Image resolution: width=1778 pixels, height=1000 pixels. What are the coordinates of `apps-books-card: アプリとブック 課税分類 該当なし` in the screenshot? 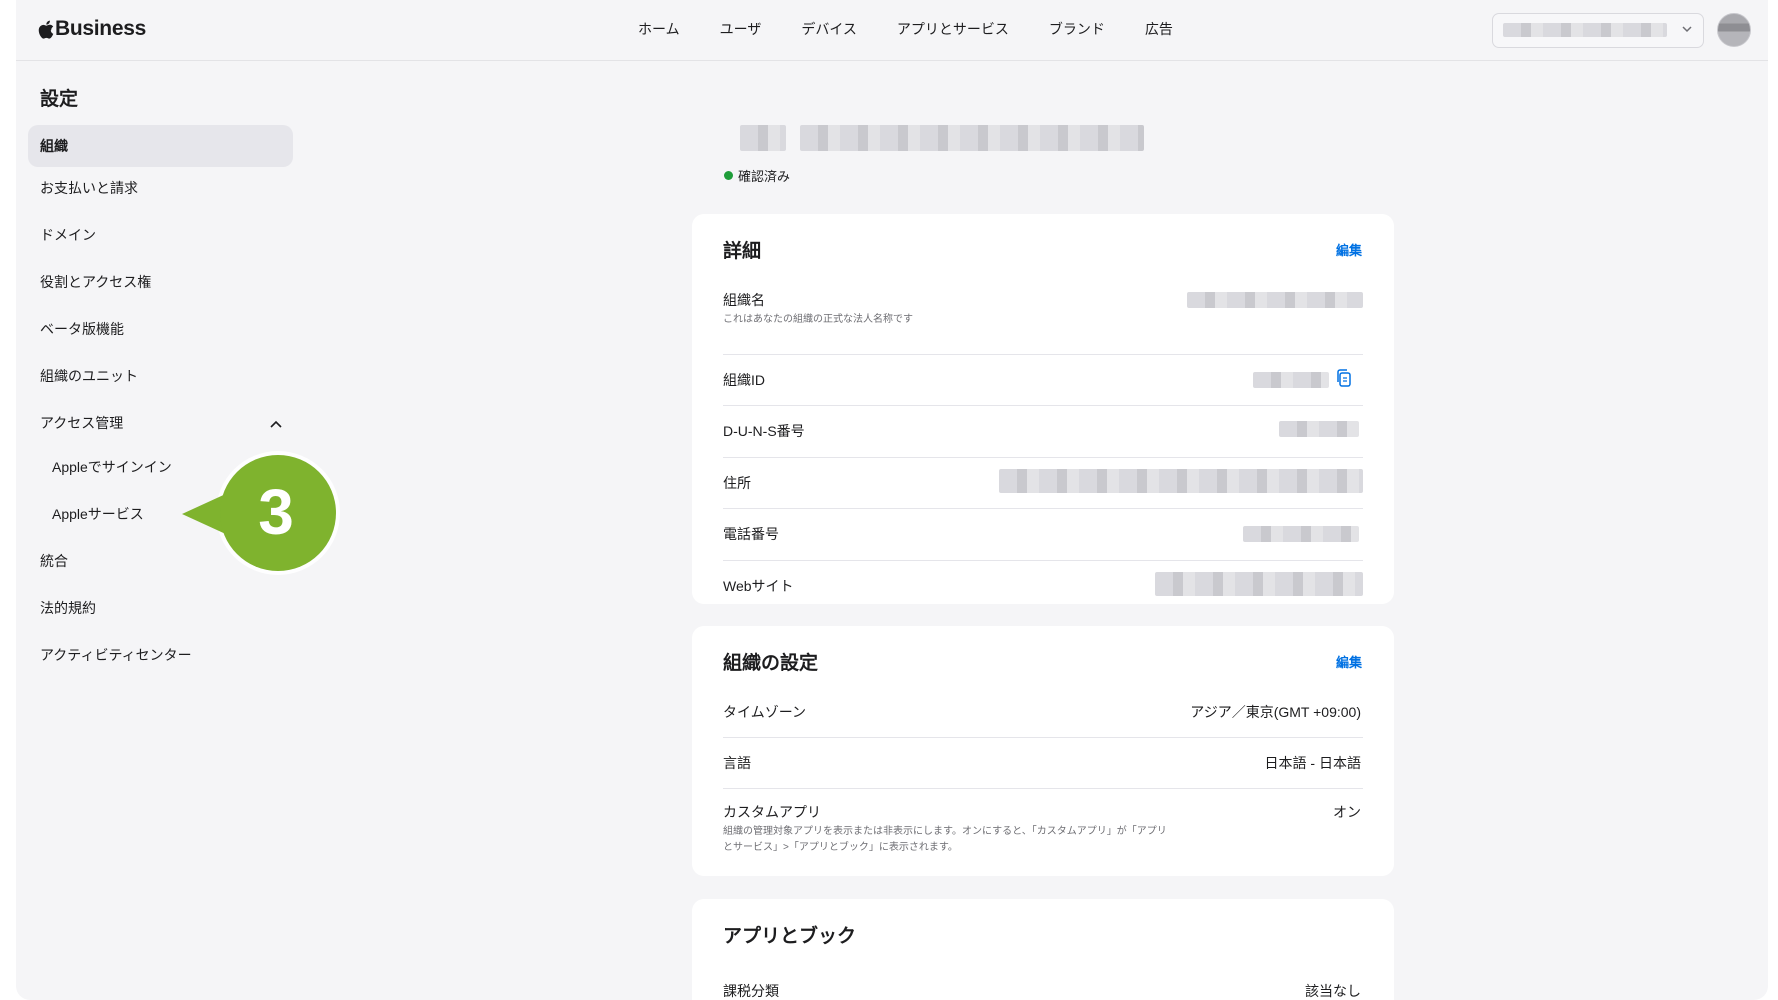 It's located at (1043, 949).